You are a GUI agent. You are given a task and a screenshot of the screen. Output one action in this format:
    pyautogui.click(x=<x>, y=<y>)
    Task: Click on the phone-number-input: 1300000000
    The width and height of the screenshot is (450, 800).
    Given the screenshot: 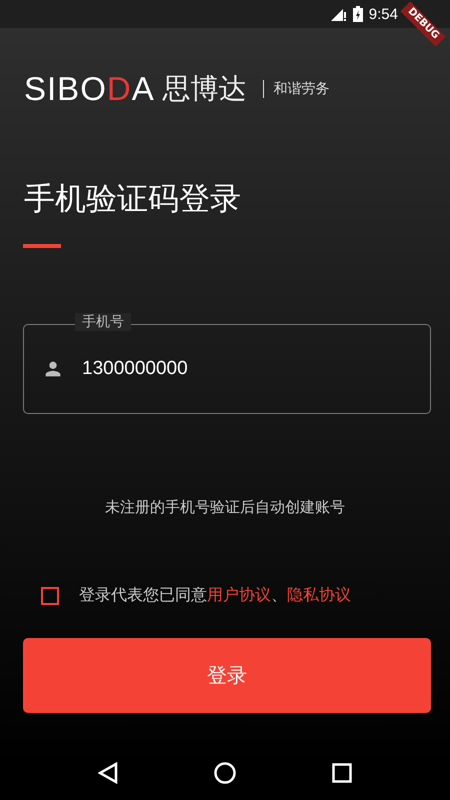 What is the action you would take?
    pyautogui.click(x=232, y=369)
    